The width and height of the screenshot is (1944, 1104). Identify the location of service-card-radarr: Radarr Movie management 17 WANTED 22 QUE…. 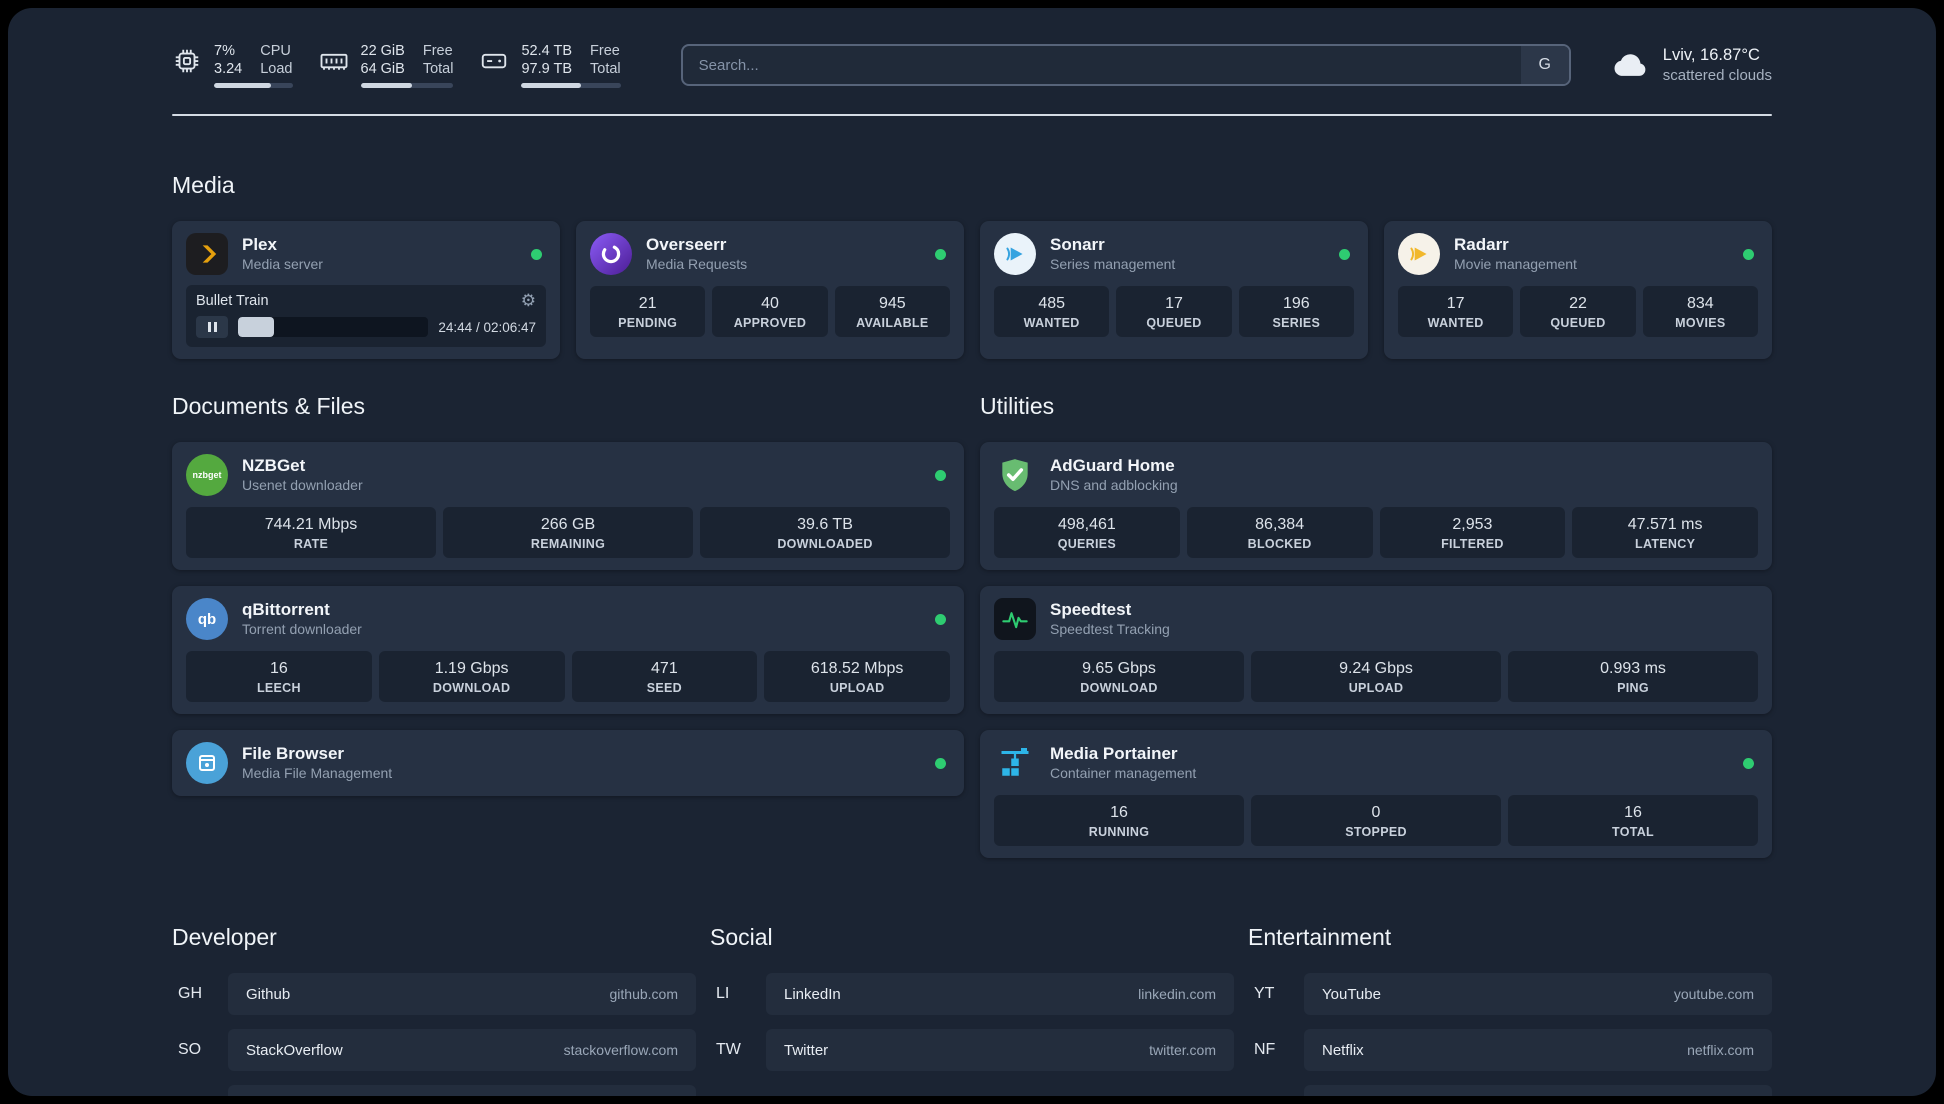
(1578, 290).